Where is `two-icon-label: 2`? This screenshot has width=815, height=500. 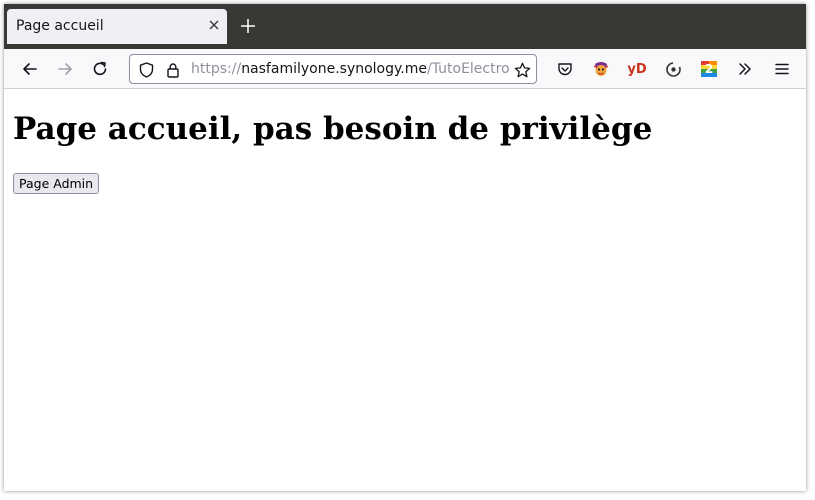 two-icon-label: 2 is located at coordinates (709, 69).